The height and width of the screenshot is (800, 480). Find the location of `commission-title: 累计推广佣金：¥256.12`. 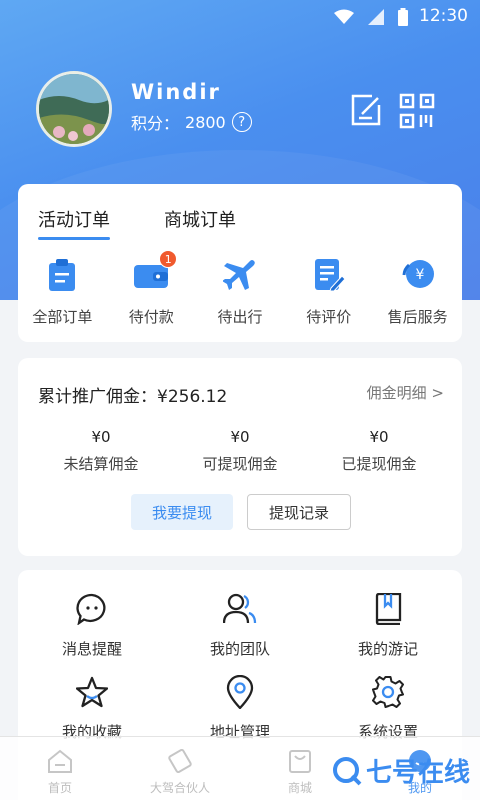

commission-title: 累计推广佣金：¥256.12 is located at coordinates (133, 397).